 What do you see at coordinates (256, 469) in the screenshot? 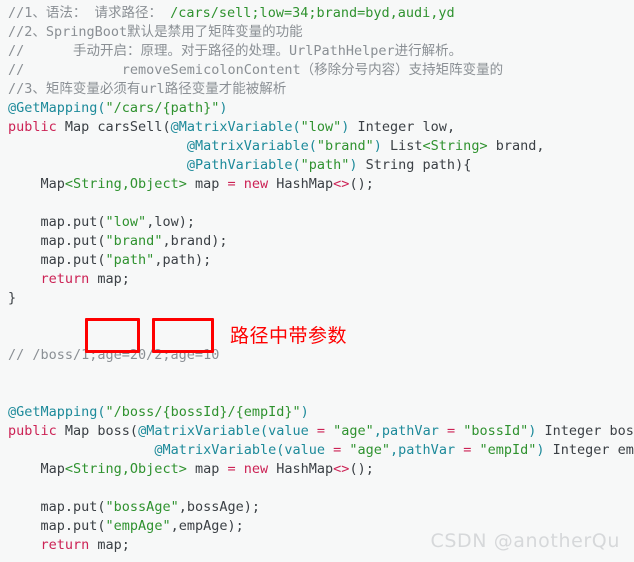
I see `code-token-keyword: new` at bounding box center [256, 469].